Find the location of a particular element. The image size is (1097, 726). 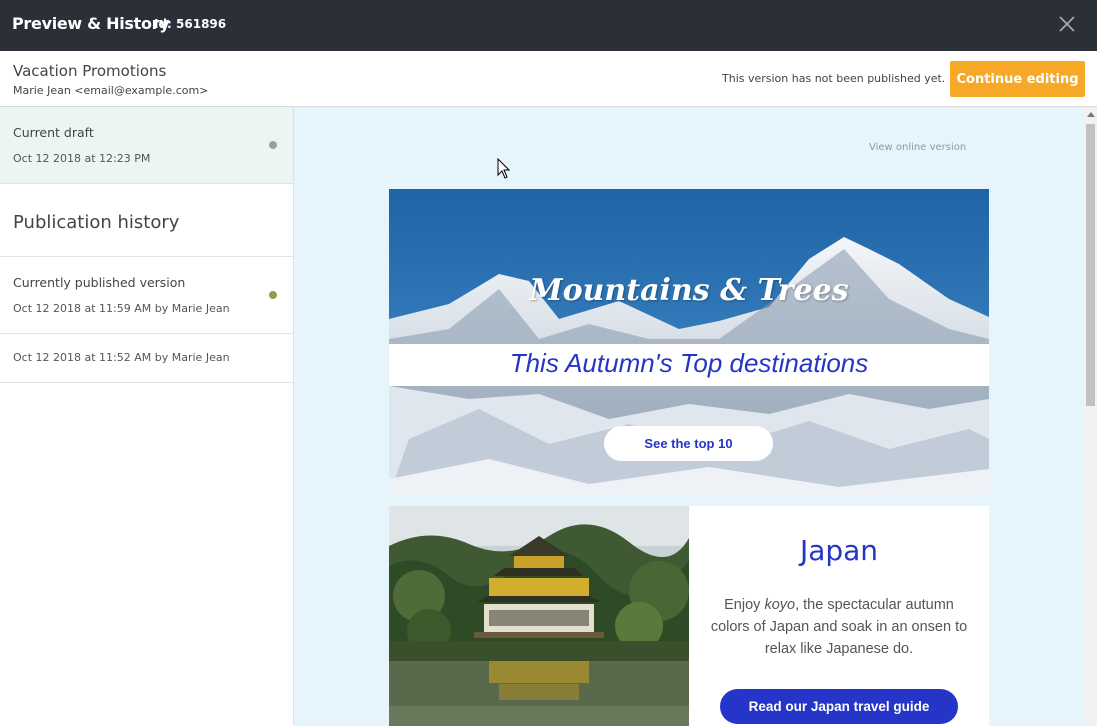

draft-date: Oct 12 2018 at 12:23 PM is located at coordinates (82, 158).